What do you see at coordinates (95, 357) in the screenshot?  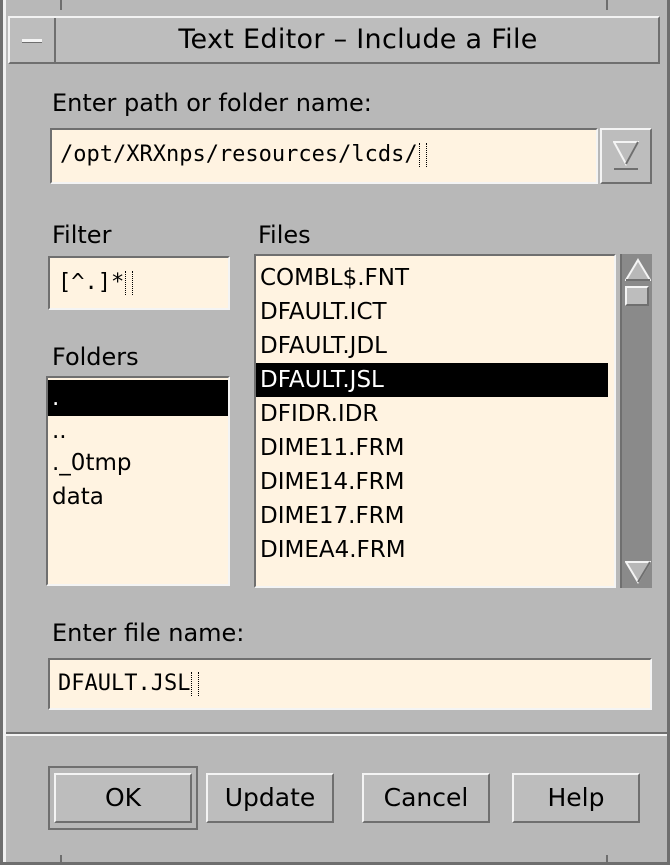 I see `folders-label: Folders` at bounding box center [95, 357].